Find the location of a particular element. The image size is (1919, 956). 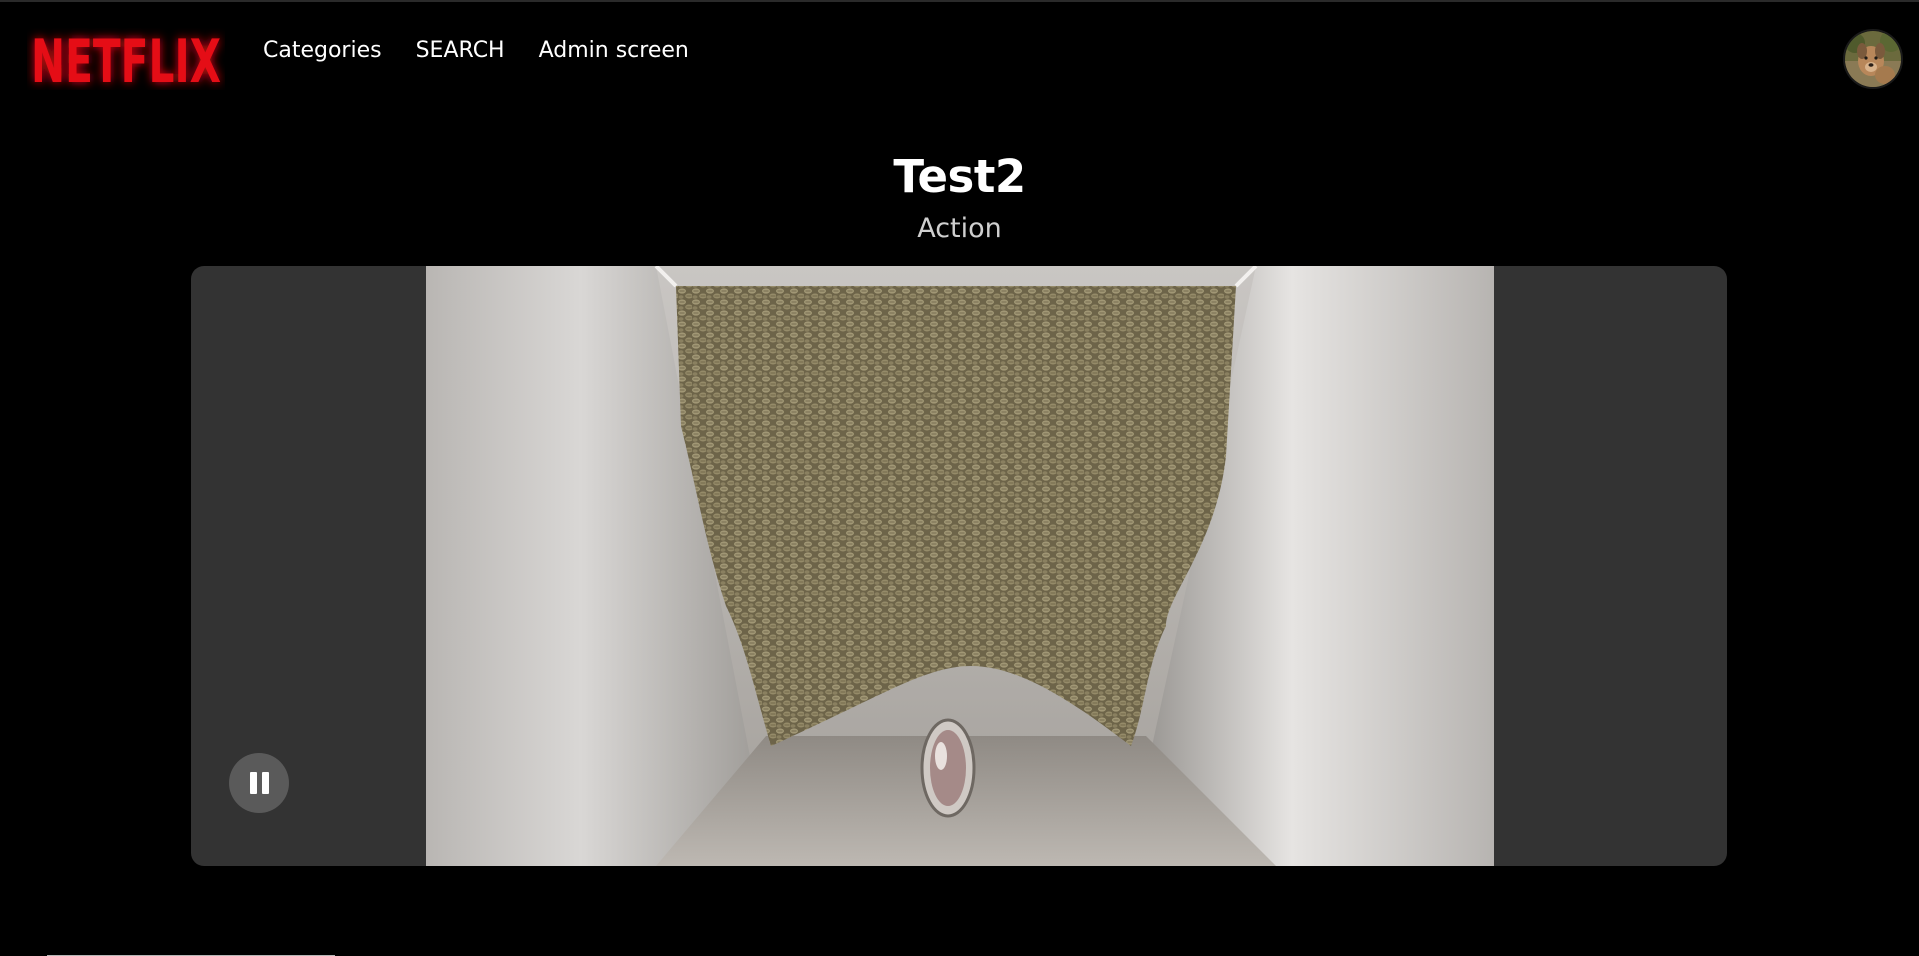

nav-link-search: SEARCH is located at coordinates (460, 50).